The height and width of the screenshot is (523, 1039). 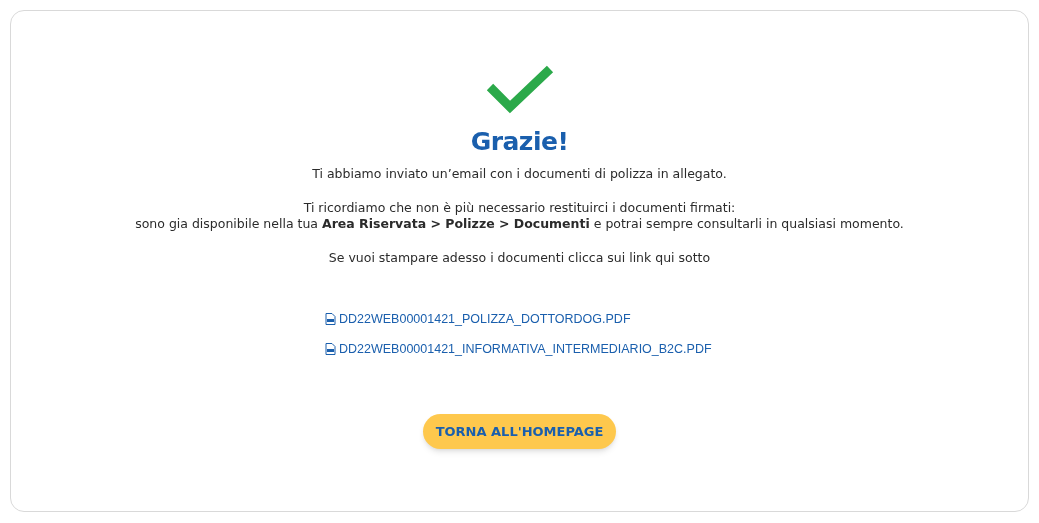 I want to click on message-text: Se vuoi stampare adesso i documenti clicca sui link qui sotto, so click(x=519, y=258).